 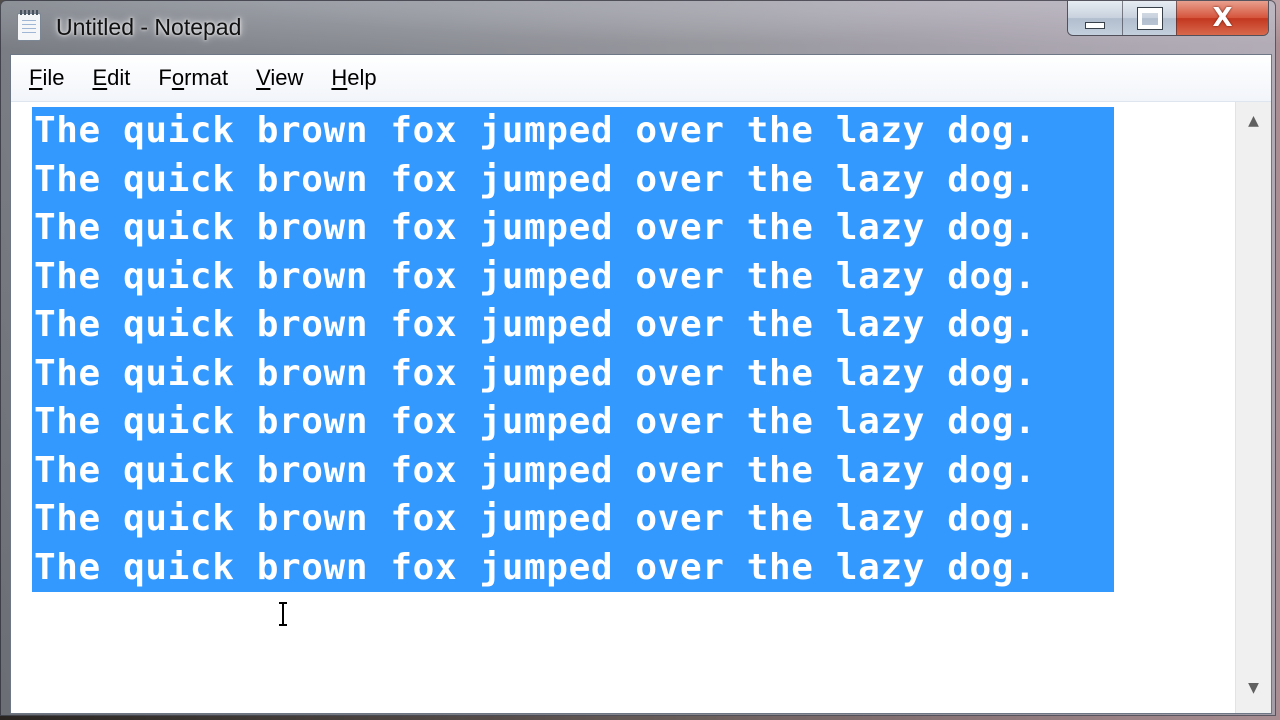 What do you see at coordinates (641, 78) in the screenshot?
I see `menu-bar: File Edit Format View Help` at bounding box center [641, 78].